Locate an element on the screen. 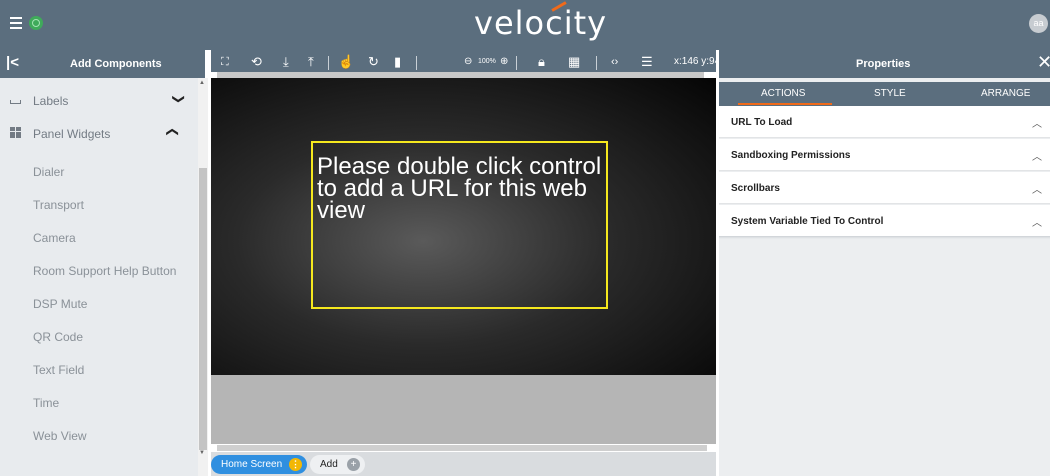  widgets-icon is located at coordinates (15, 132).